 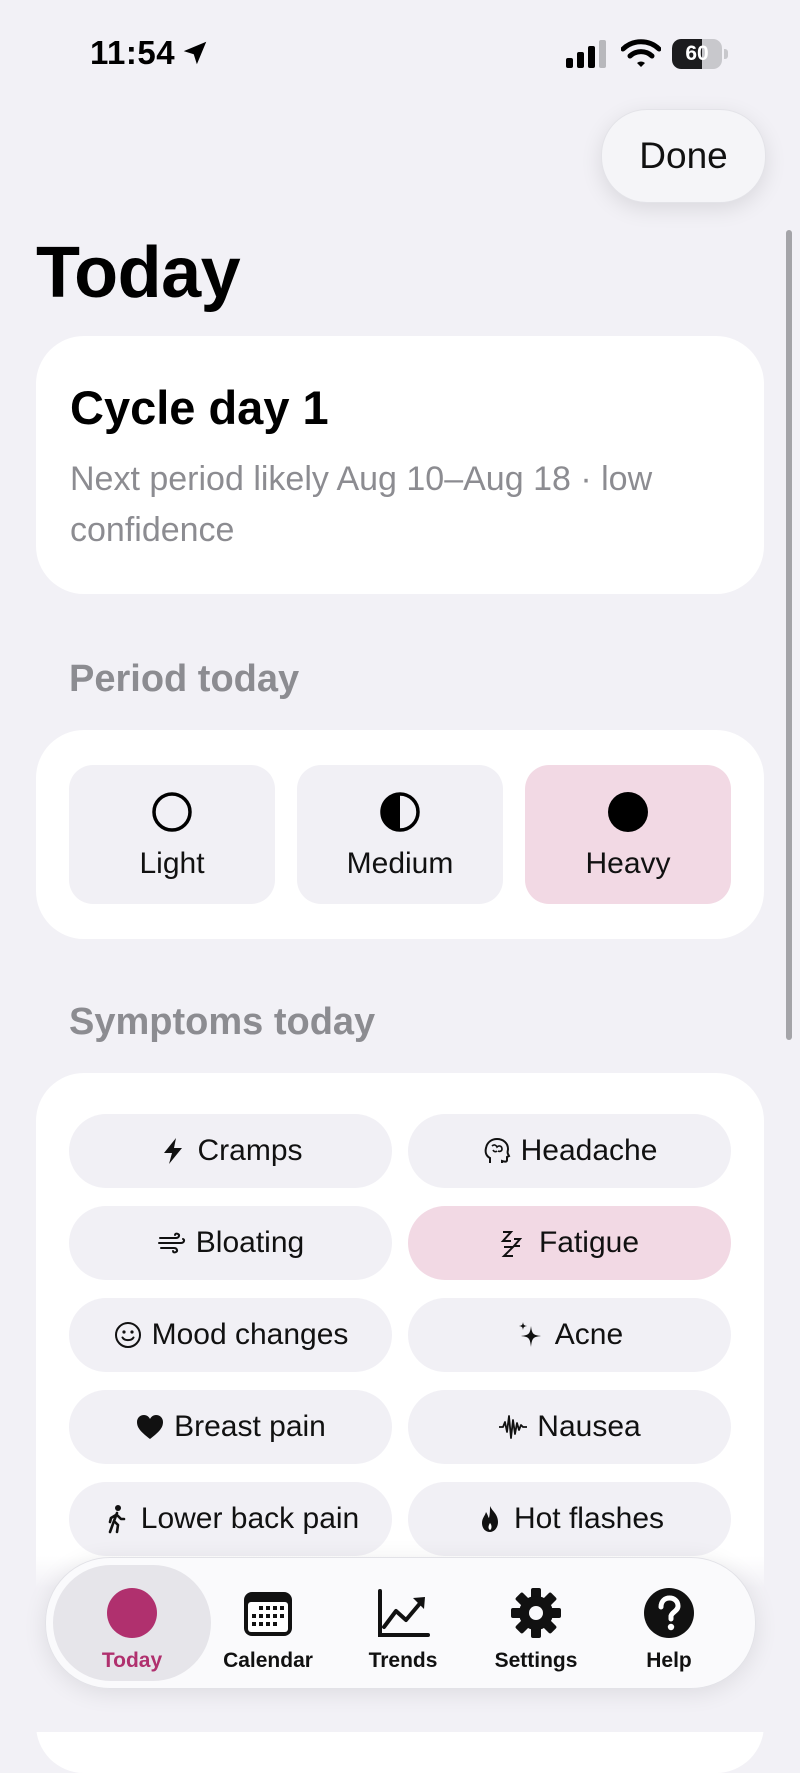 I want to click on symptom-chip-mood-changes: Mood changes, so click(x=230, y=1335).